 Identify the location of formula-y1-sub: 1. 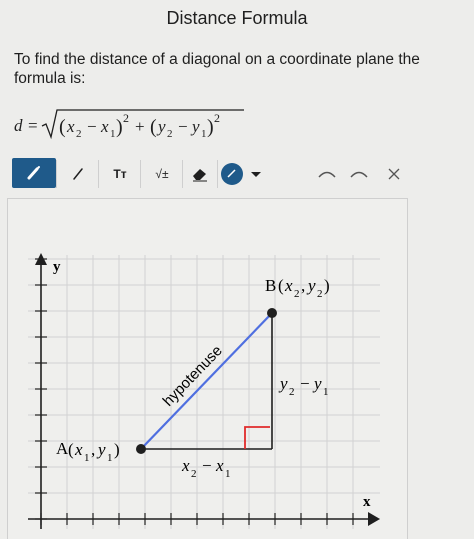
(204, 134).